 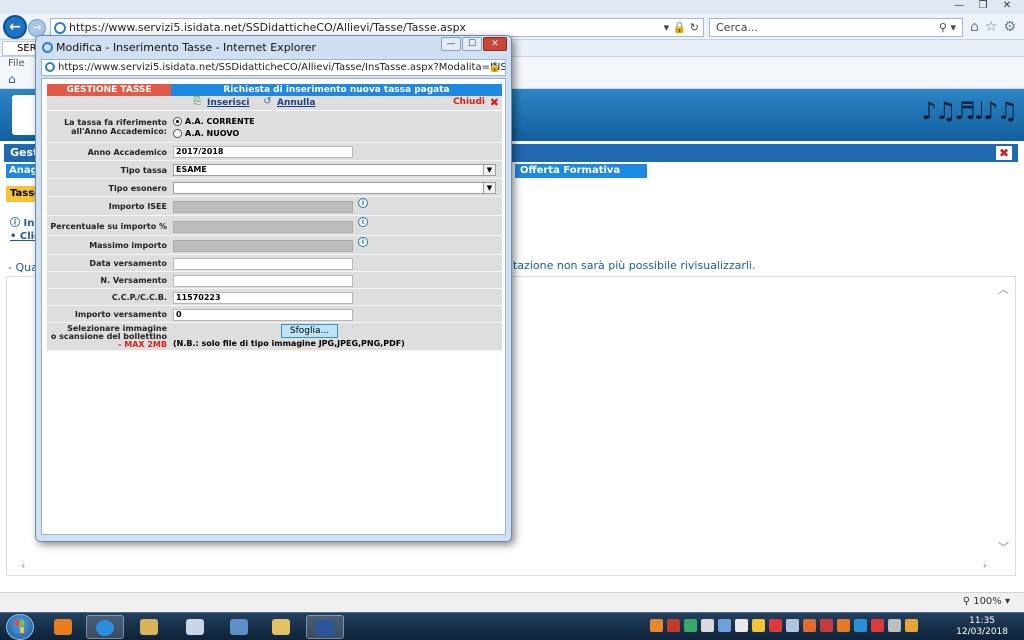 I want to click on taskbar-folder, so click(x=281, y=627).